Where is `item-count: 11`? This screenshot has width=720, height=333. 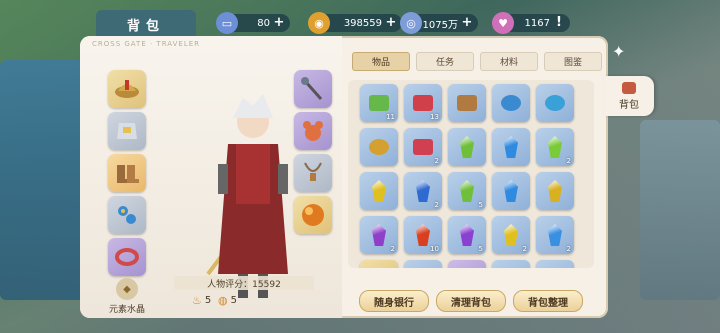 item-count: 11 is located at coordinates (390, 117).